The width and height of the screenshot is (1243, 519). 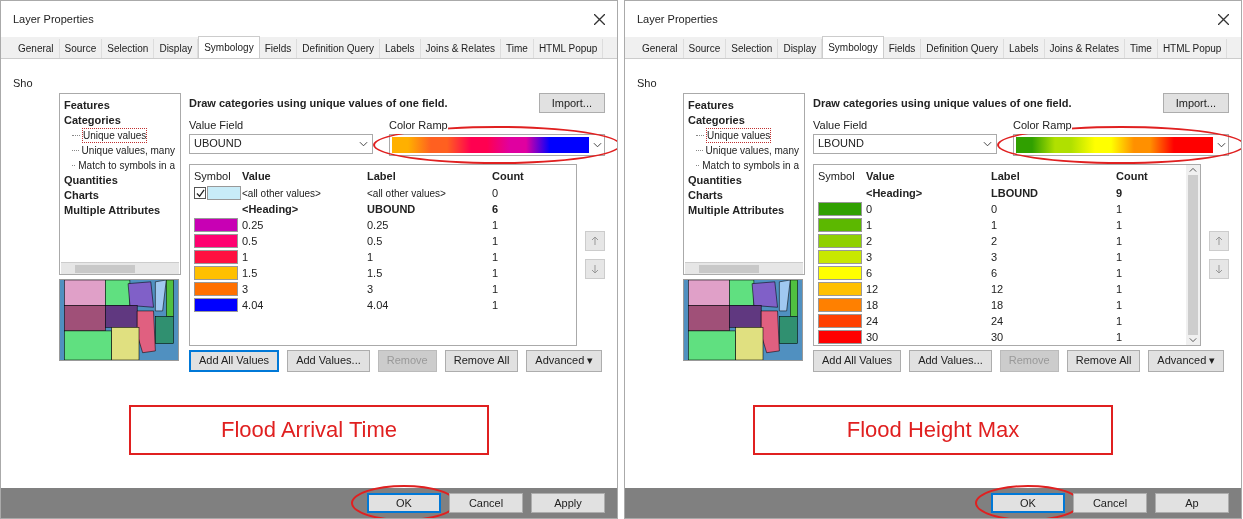 I want to click on value-field-dropdown: UBOUND, so click(x=281, y=143).